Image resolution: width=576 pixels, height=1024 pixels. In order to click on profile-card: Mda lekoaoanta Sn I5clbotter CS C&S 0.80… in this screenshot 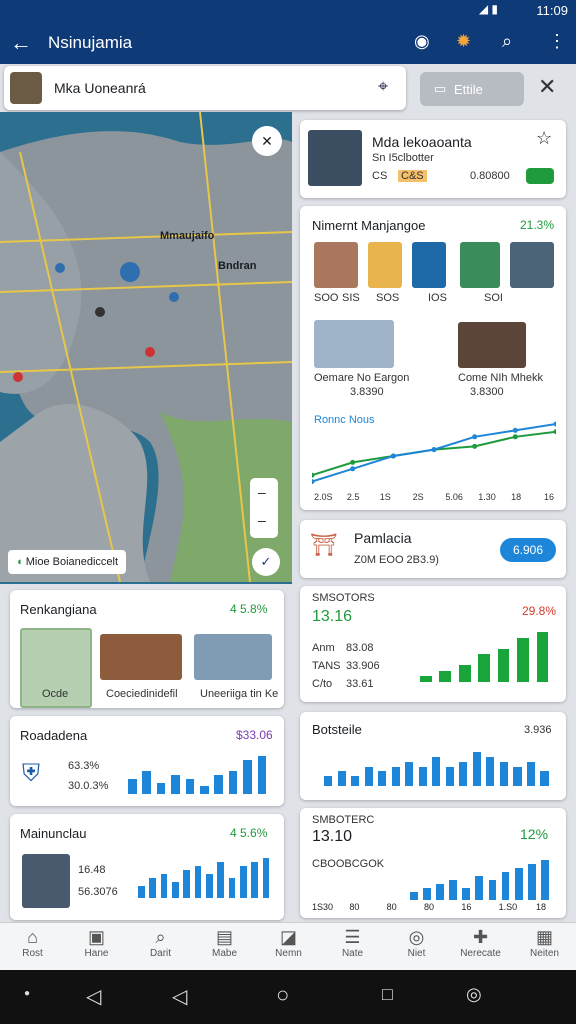, I will do `click(433, 159)`.